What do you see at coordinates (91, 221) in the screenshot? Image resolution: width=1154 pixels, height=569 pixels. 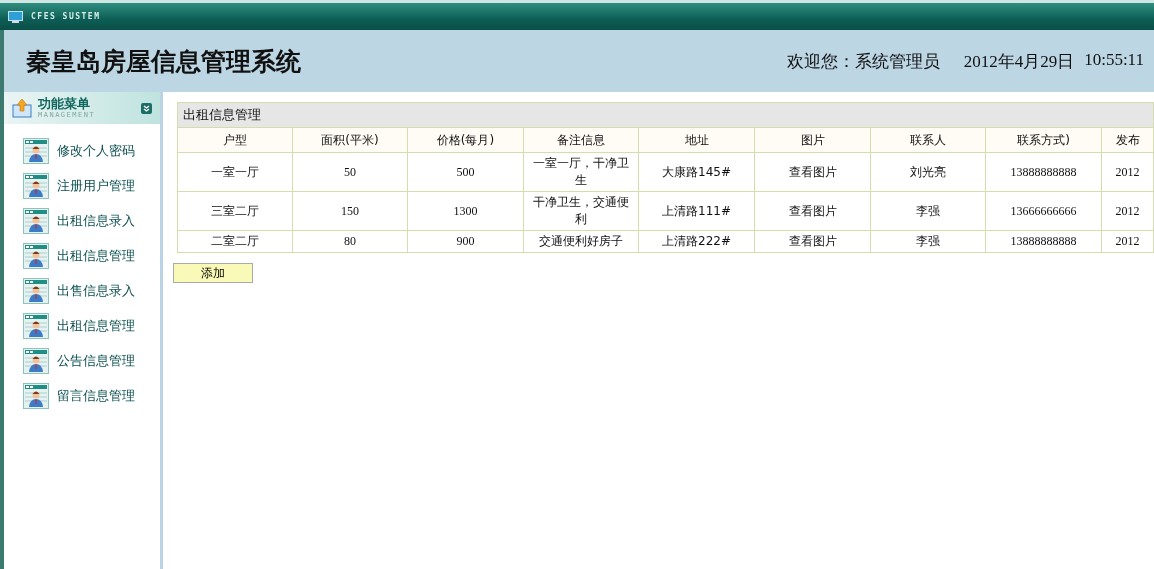 I see `menu-item: 出租信息录入` at bounding box center [91, 221].